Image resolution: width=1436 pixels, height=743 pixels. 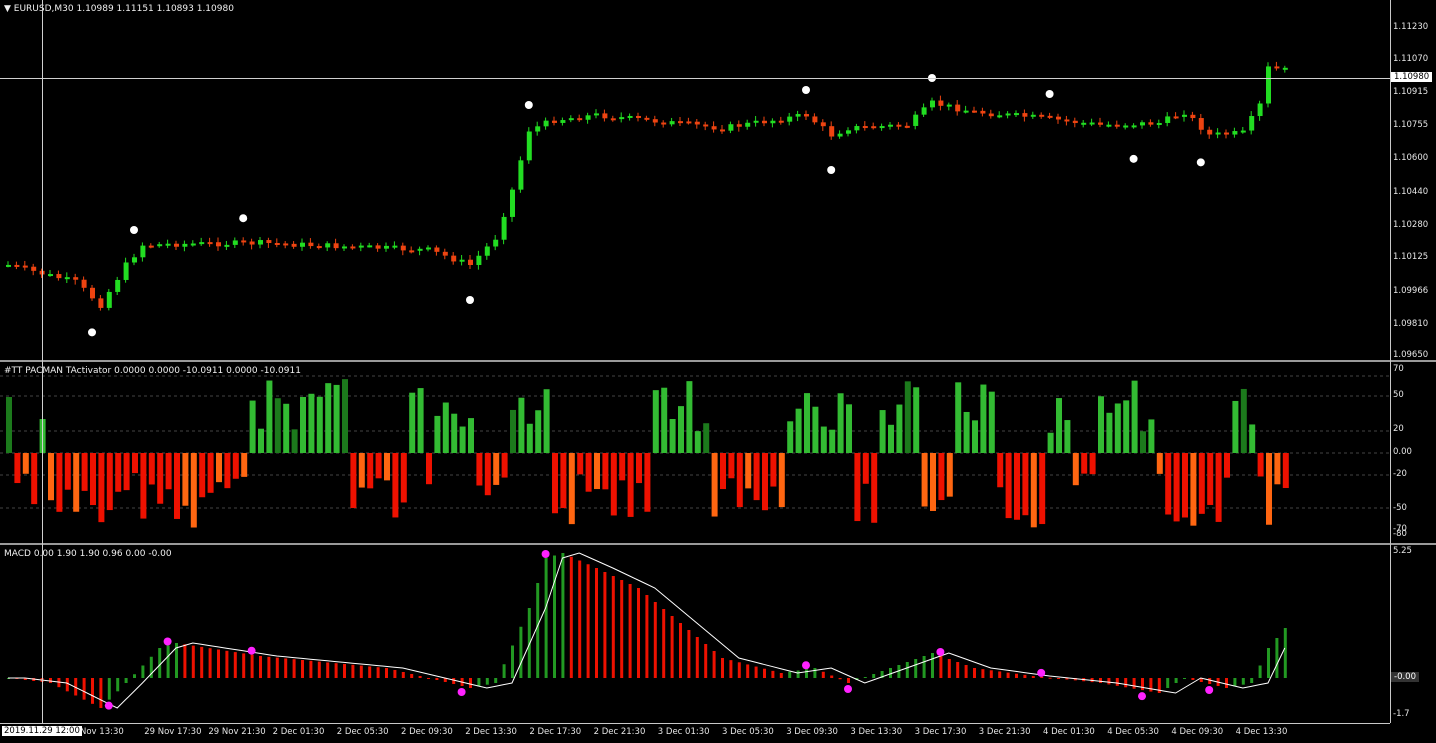 What do you see at coordinates (1411, 59) in the screenshot?
I see `price-axis-label: 1.11070` at bounding box center [1411, 59].